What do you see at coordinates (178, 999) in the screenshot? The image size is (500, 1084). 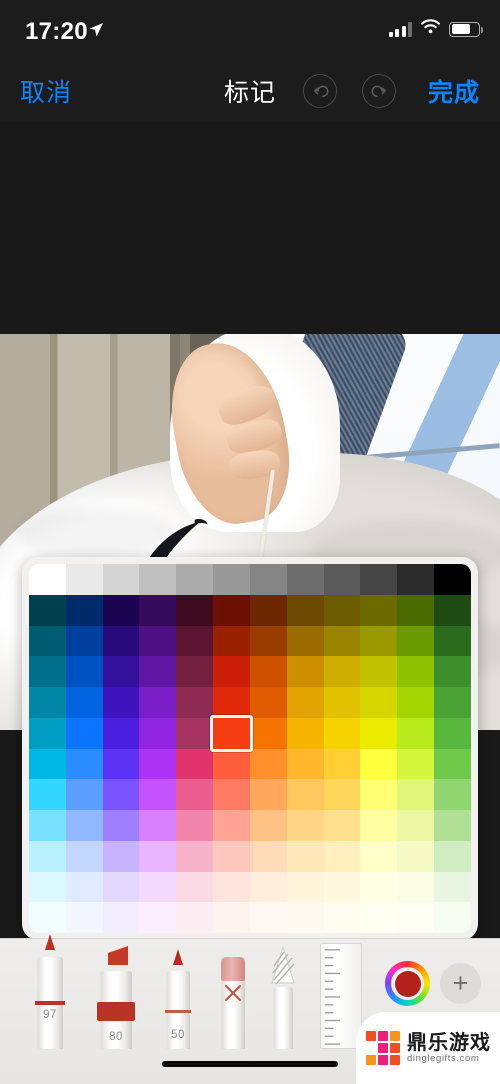 I see `pencil-tool: 50` at bounding box center [178, 999].